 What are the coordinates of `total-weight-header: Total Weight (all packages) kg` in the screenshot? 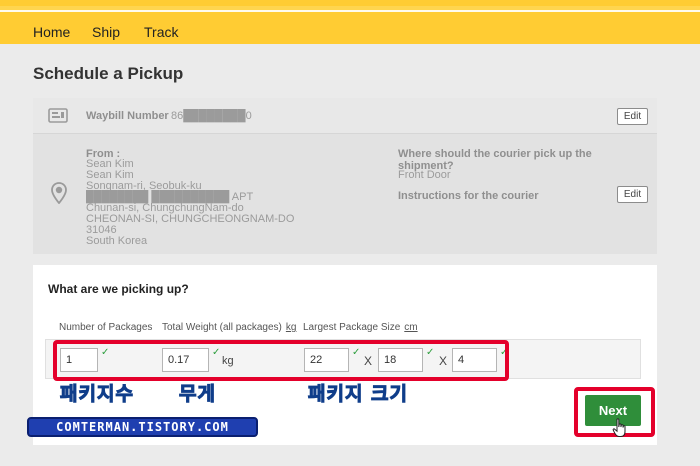 It's located at (229, 327).